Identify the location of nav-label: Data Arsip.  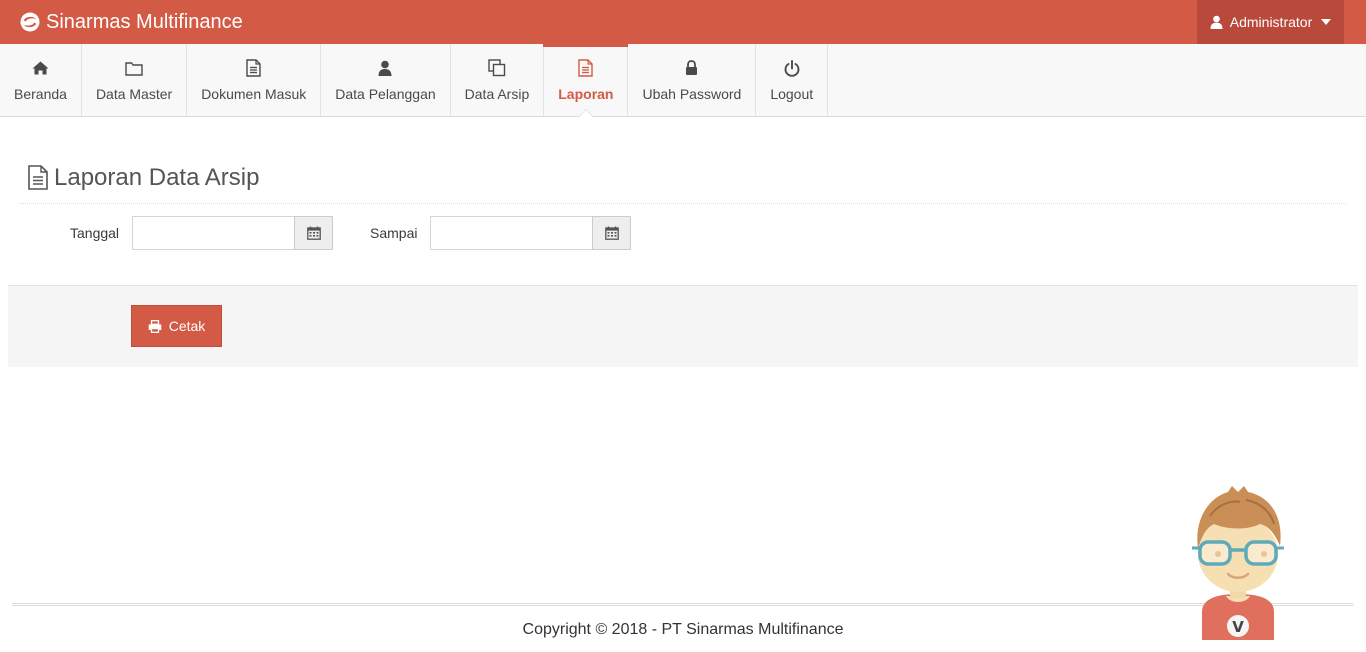
(497, 94).